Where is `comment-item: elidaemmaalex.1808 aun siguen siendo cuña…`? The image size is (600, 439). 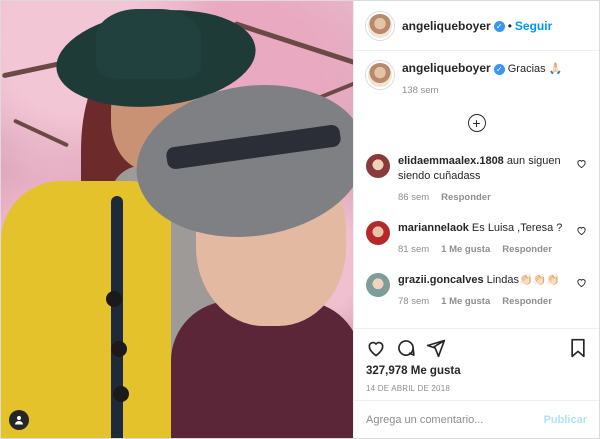 comment-item: elidaemmaalex.1808 aun siguen siendo cuña… is located at coordinates (476, 178).